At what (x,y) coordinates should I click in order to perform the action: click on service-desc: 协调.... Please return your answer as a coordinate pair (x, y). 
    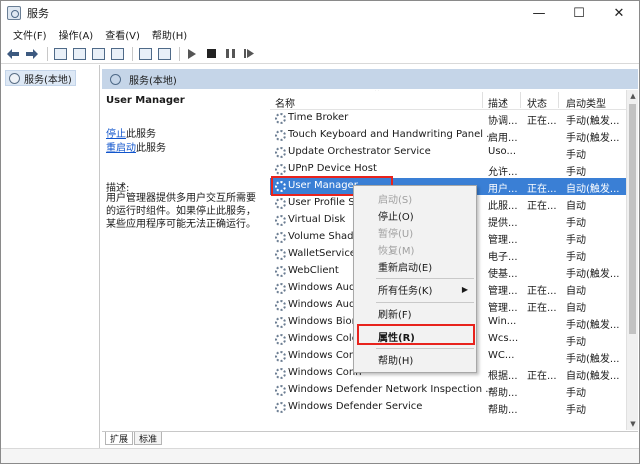
    Looking at the image, I should click on (503, 121).